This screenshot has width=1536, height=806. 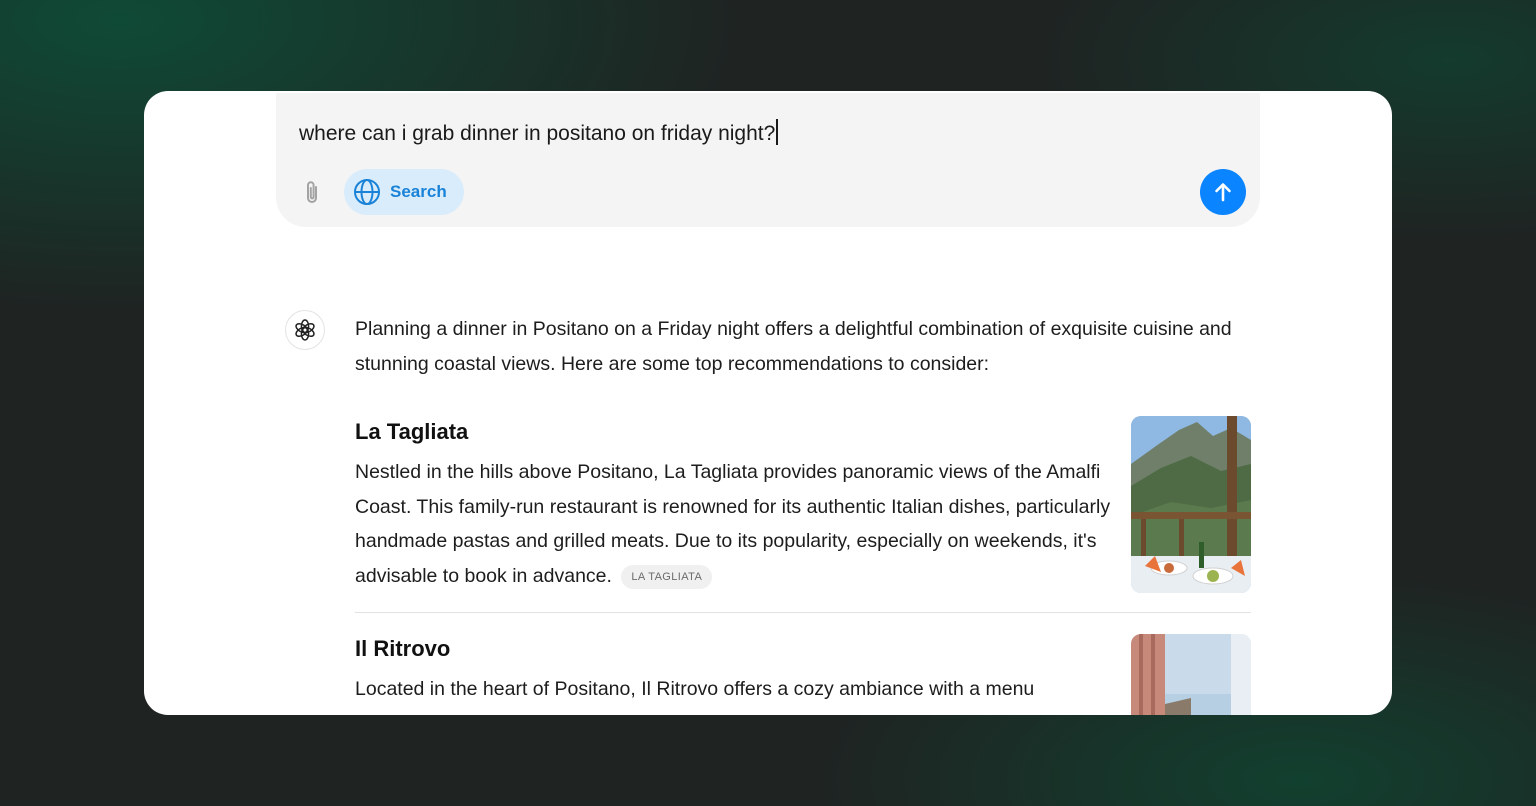 I want to click on restaurant-title: Il Ritrovo, so click(x=403, y=648).